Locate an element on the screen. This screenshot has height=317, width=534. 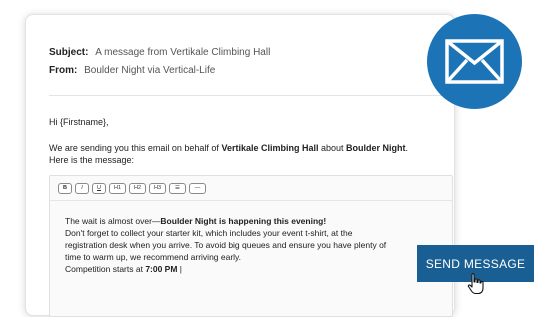
mail-badge is located at coordinates (474, 61).